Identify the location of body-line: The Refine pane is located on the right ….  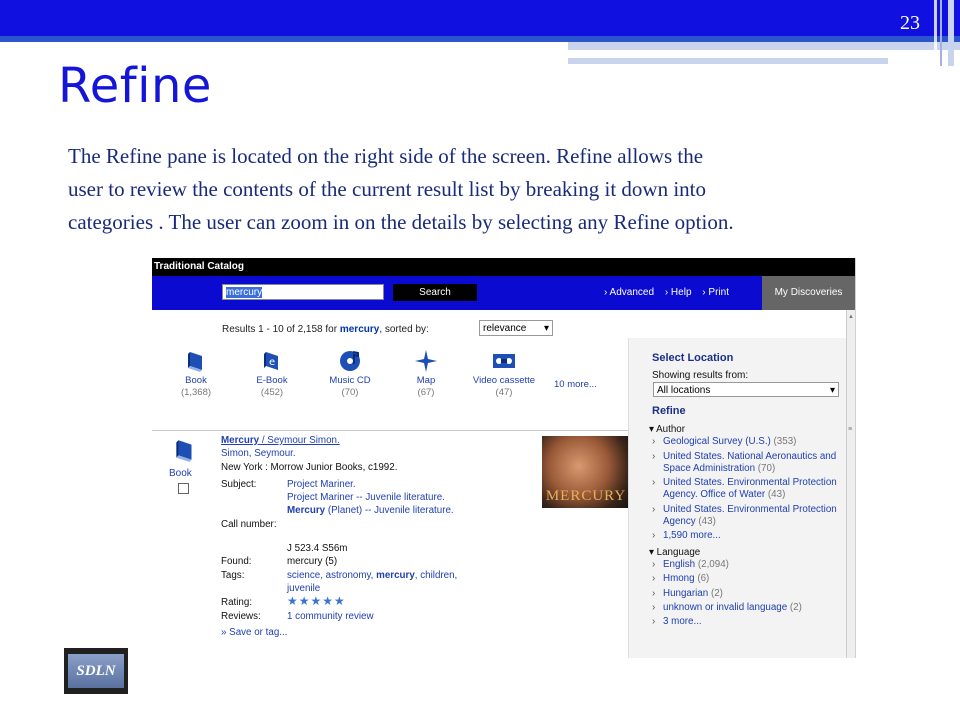
(386, 156).